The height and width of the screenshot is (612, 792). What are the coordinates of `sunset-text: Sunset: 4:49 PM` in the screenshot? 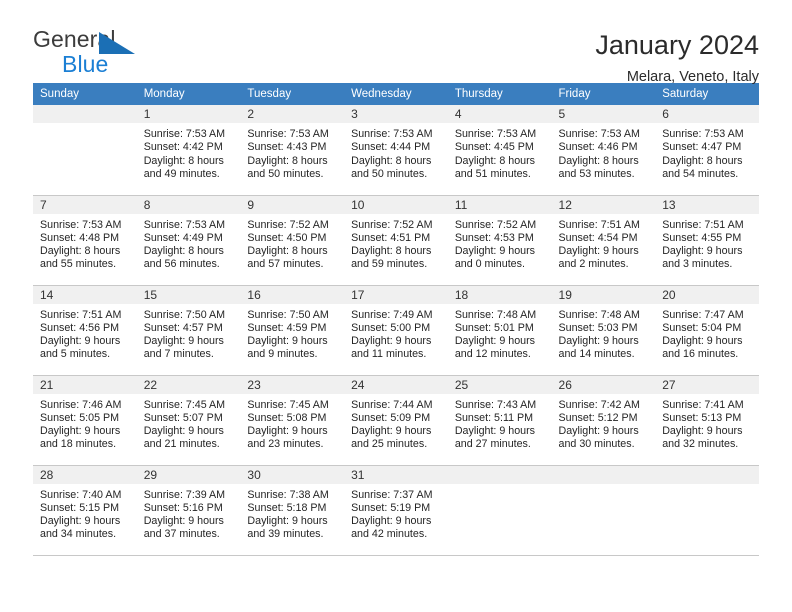 It's located at (183, 237).